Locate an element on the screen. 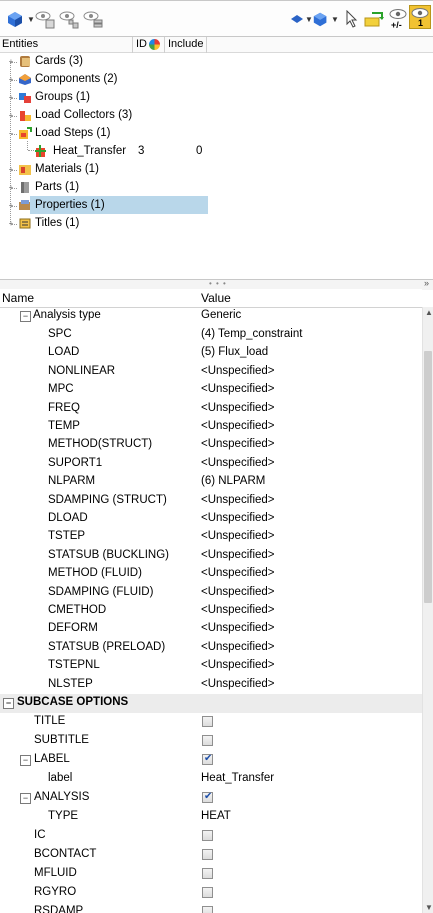 This screenshot has width=433, height=913. tree-item-load-steps: − Load Steps (1) is located at coordinates (216, 134).